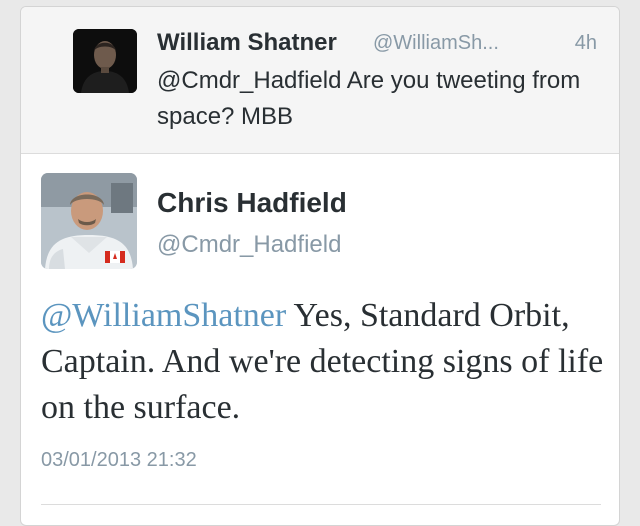 Image resolution: width=640 pixels, height=526 pixels. What do you see at coordinates (249, 245) in the screenshot?
I see `tweet-author-handle: @Cmdr_Hadfield` at bounding box center [249, 245].